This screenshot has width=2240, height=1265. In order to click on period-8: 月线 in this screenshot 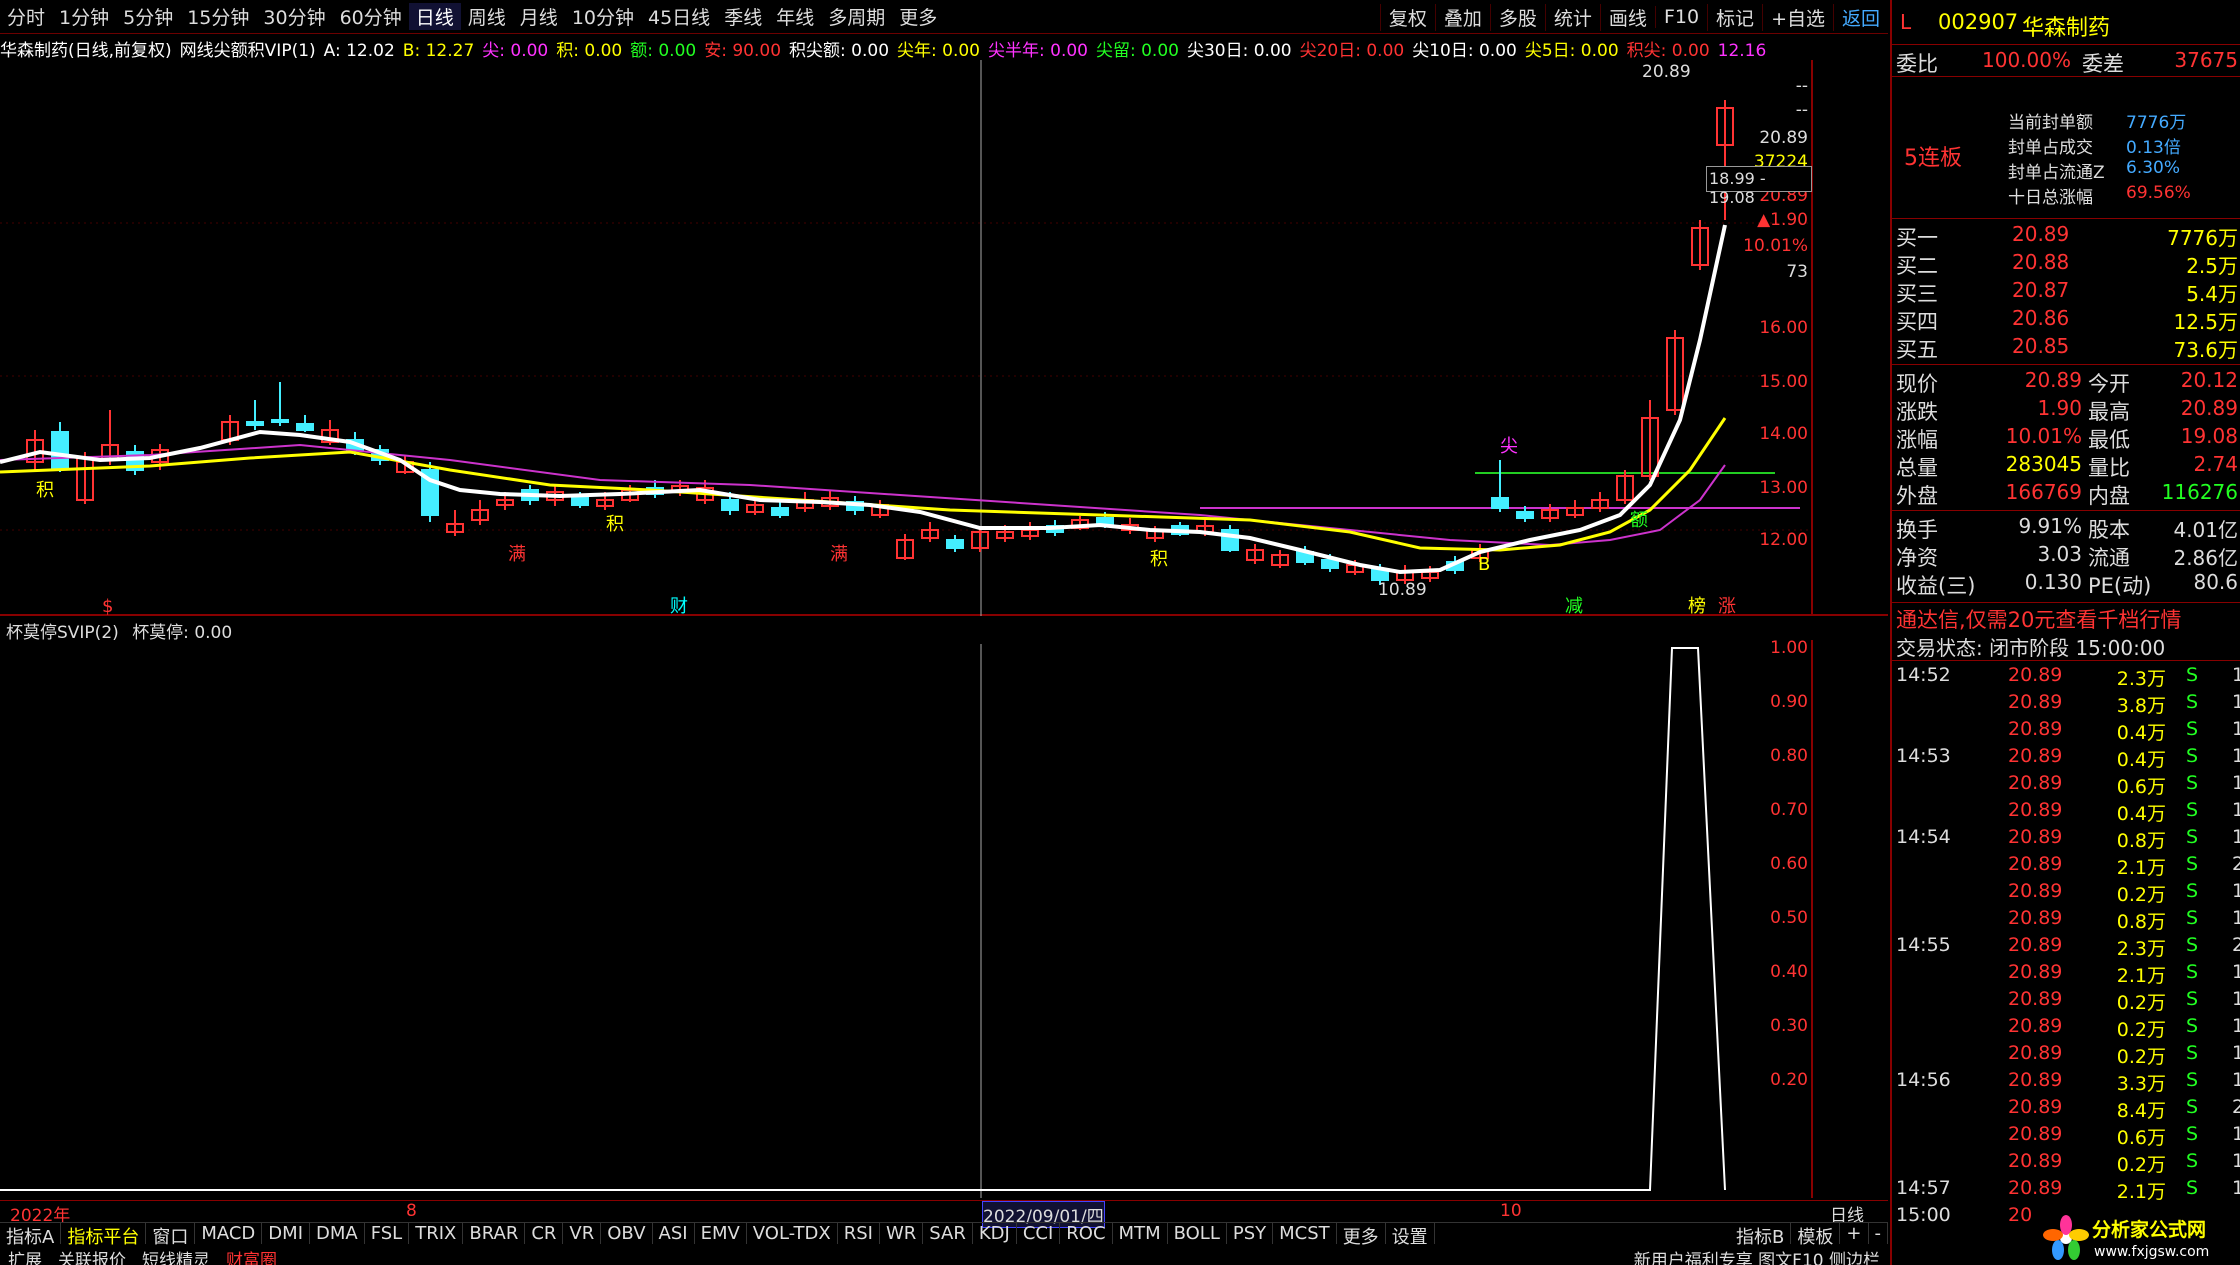, I will do `click(539, 16)`.